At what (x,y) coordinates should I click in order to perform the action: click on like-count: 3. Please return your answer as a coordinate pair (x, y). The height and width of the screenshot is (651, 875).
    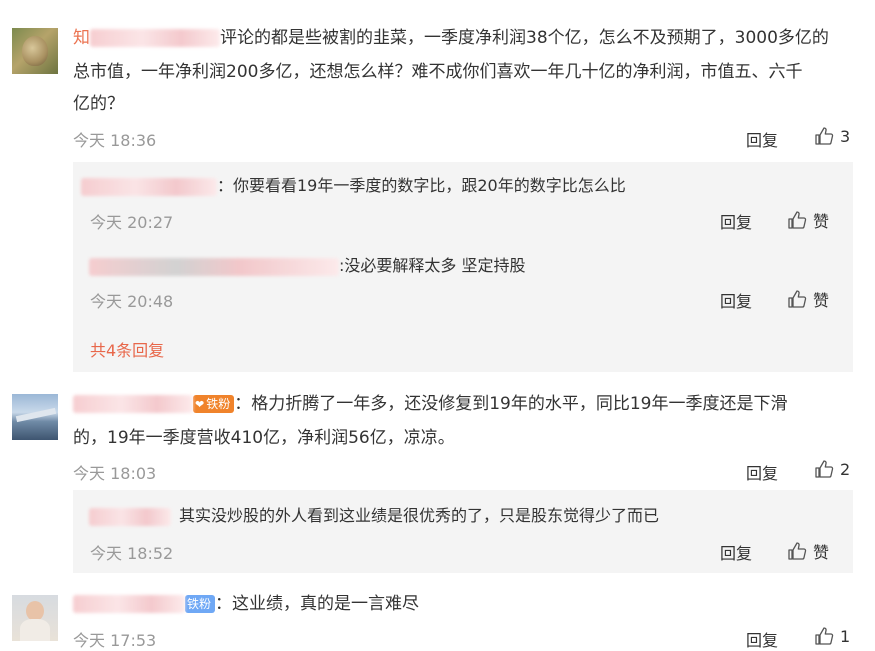
    Looking at the image, I should click on (845, 136).